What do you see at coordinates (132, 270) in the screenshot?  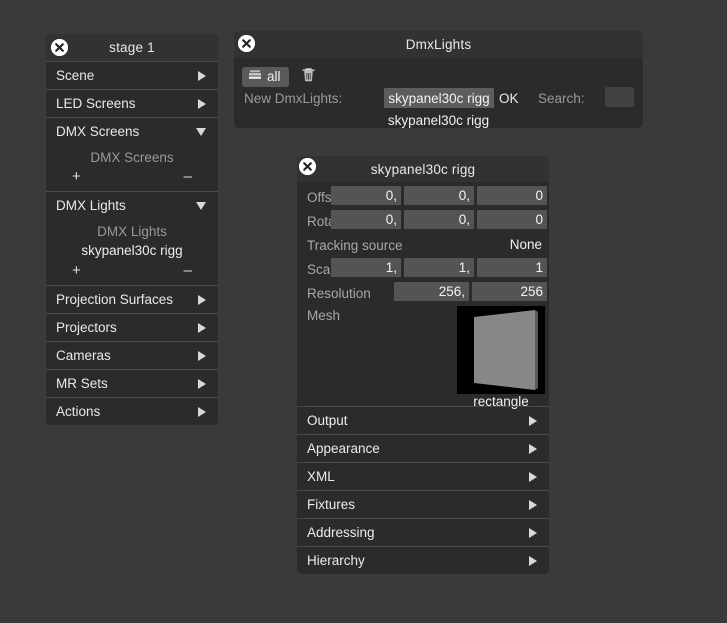 I see `dmx-lights-add-remove: + –` at bounding box center [132, 270].